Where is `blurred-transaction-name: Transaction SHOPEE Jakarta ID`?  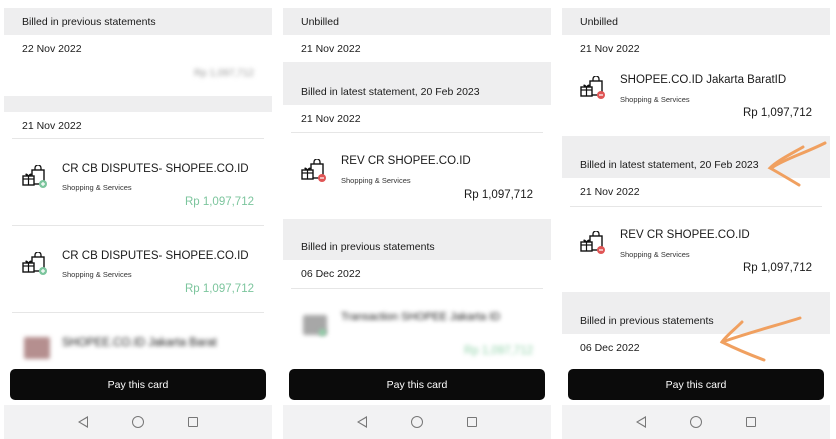
blurred-transaction-name: Transaction SHOPEE Jakarta ID is located at coordinates (421, 317).